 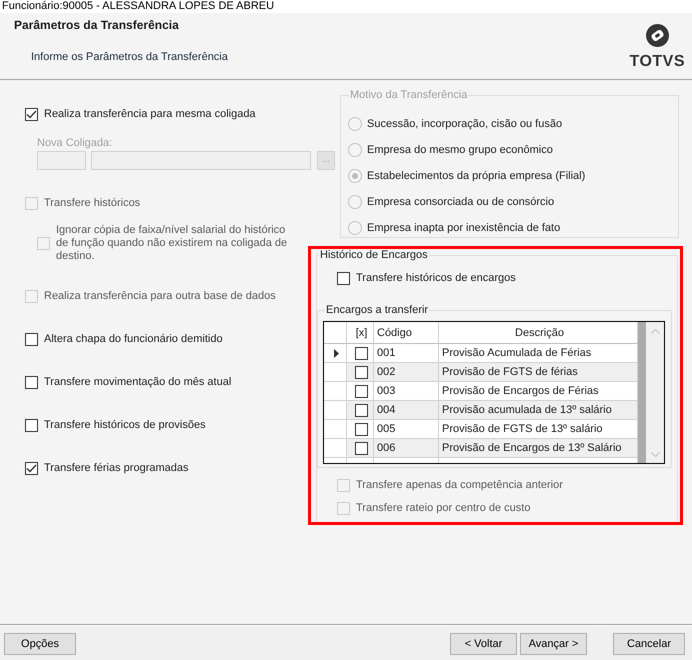 What do you see at coordinates (116, 468) in the screenshot?
I see `checkbox-label: Transfere férias programadas` at bounding box center [116, 468].